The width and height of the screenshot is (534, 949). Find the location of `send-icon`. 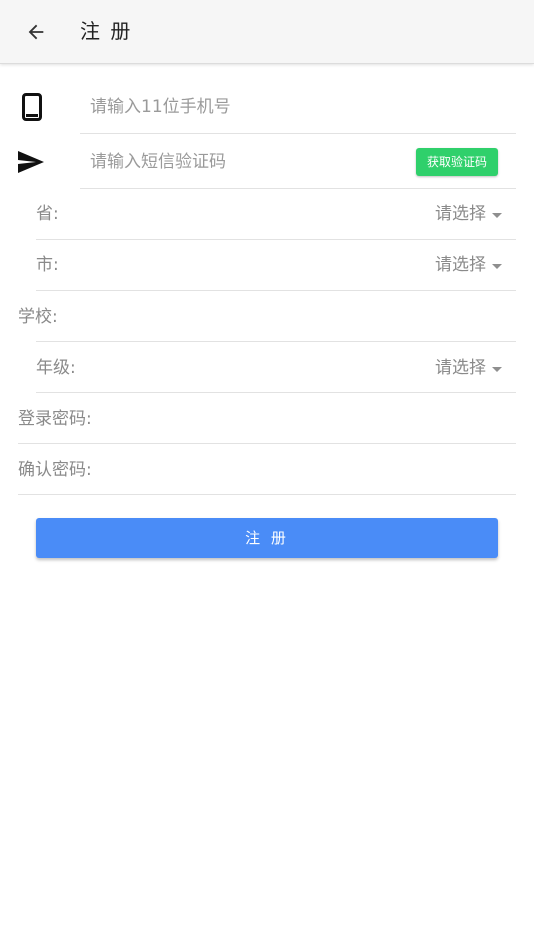

send-icon is located at coordinates (31, 162).